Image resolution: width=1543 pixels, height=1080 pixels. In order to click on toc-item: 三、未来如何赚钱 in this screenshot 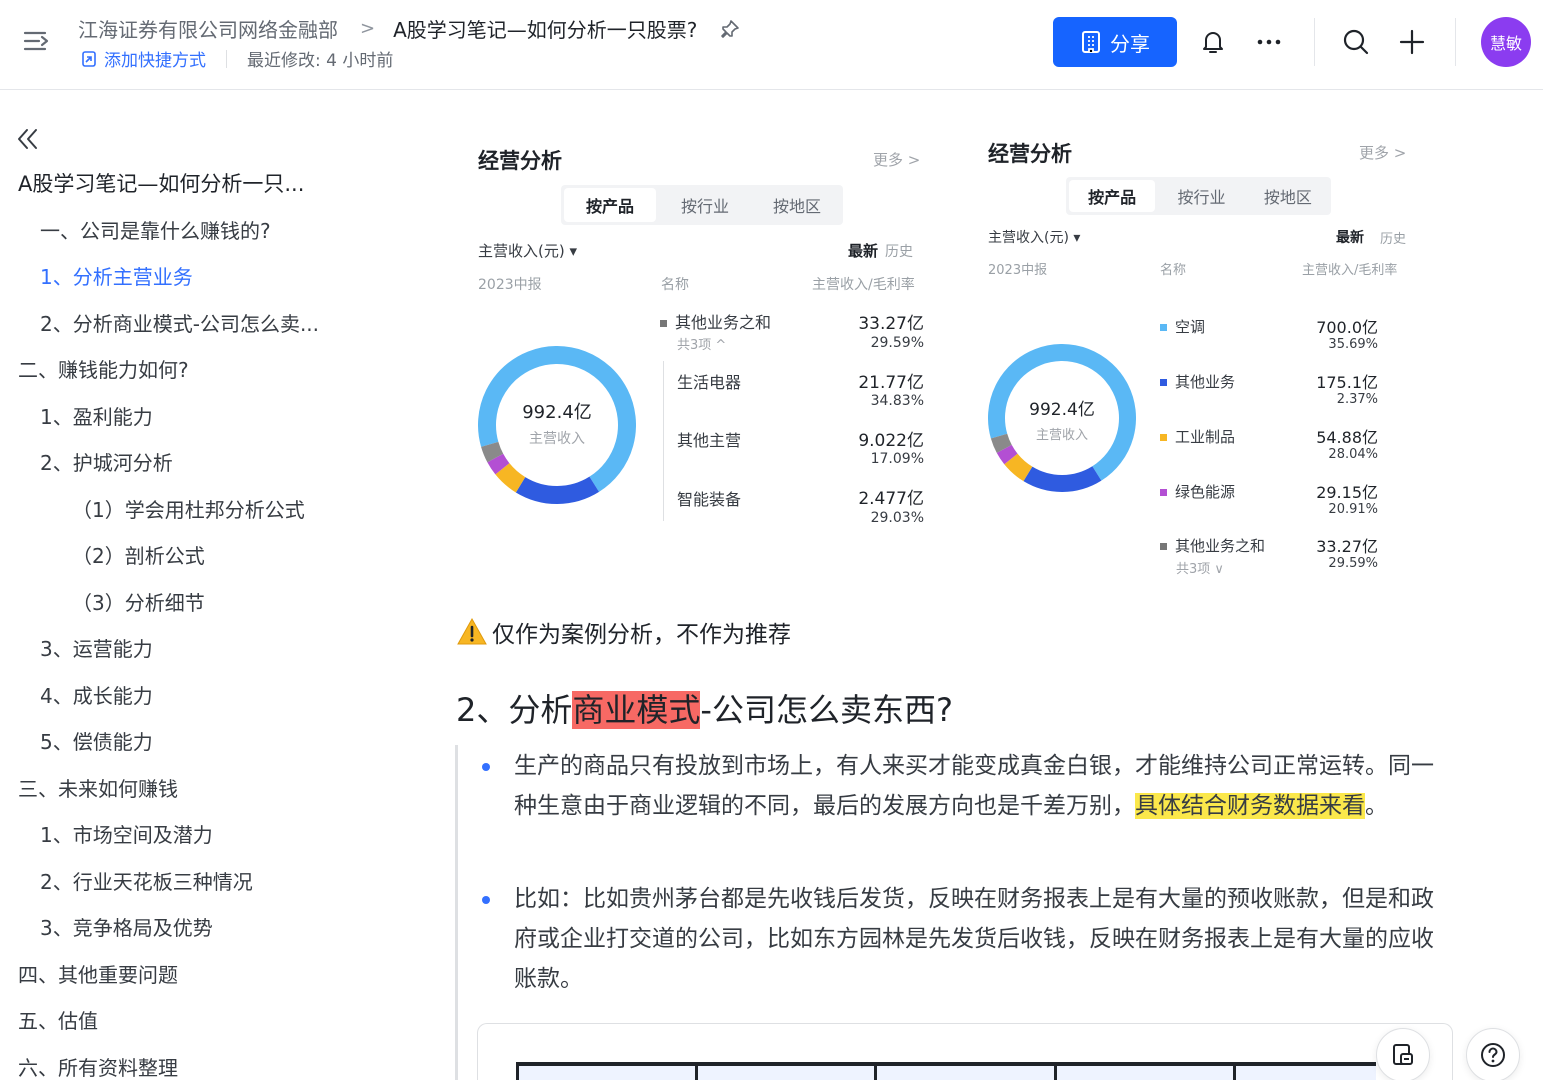, I will do `click(210, 789)`.